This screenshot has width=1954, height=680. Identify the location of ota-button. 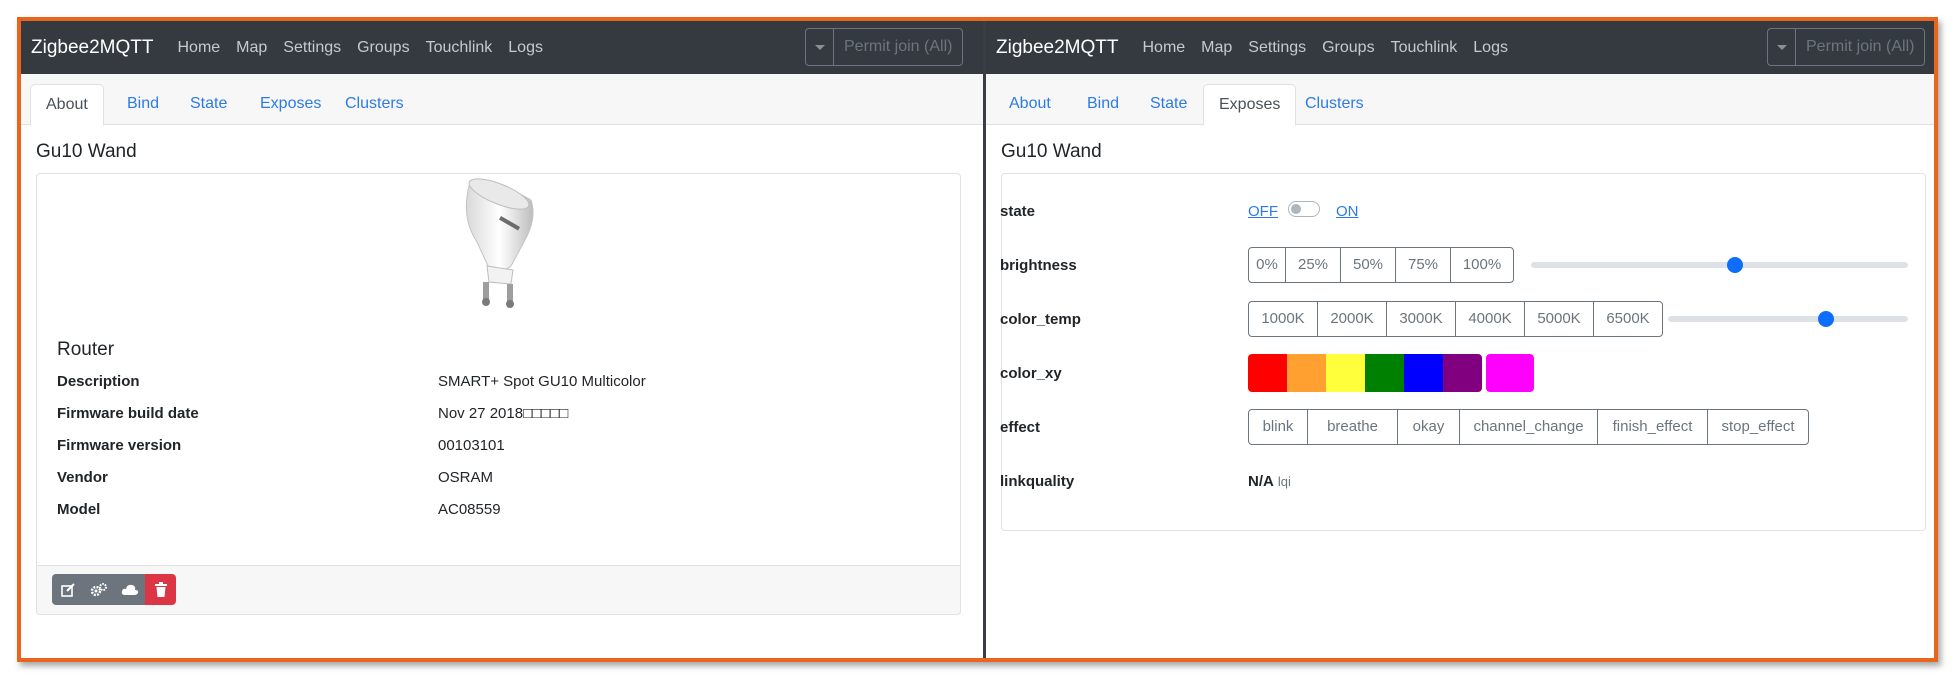
(129, 589).